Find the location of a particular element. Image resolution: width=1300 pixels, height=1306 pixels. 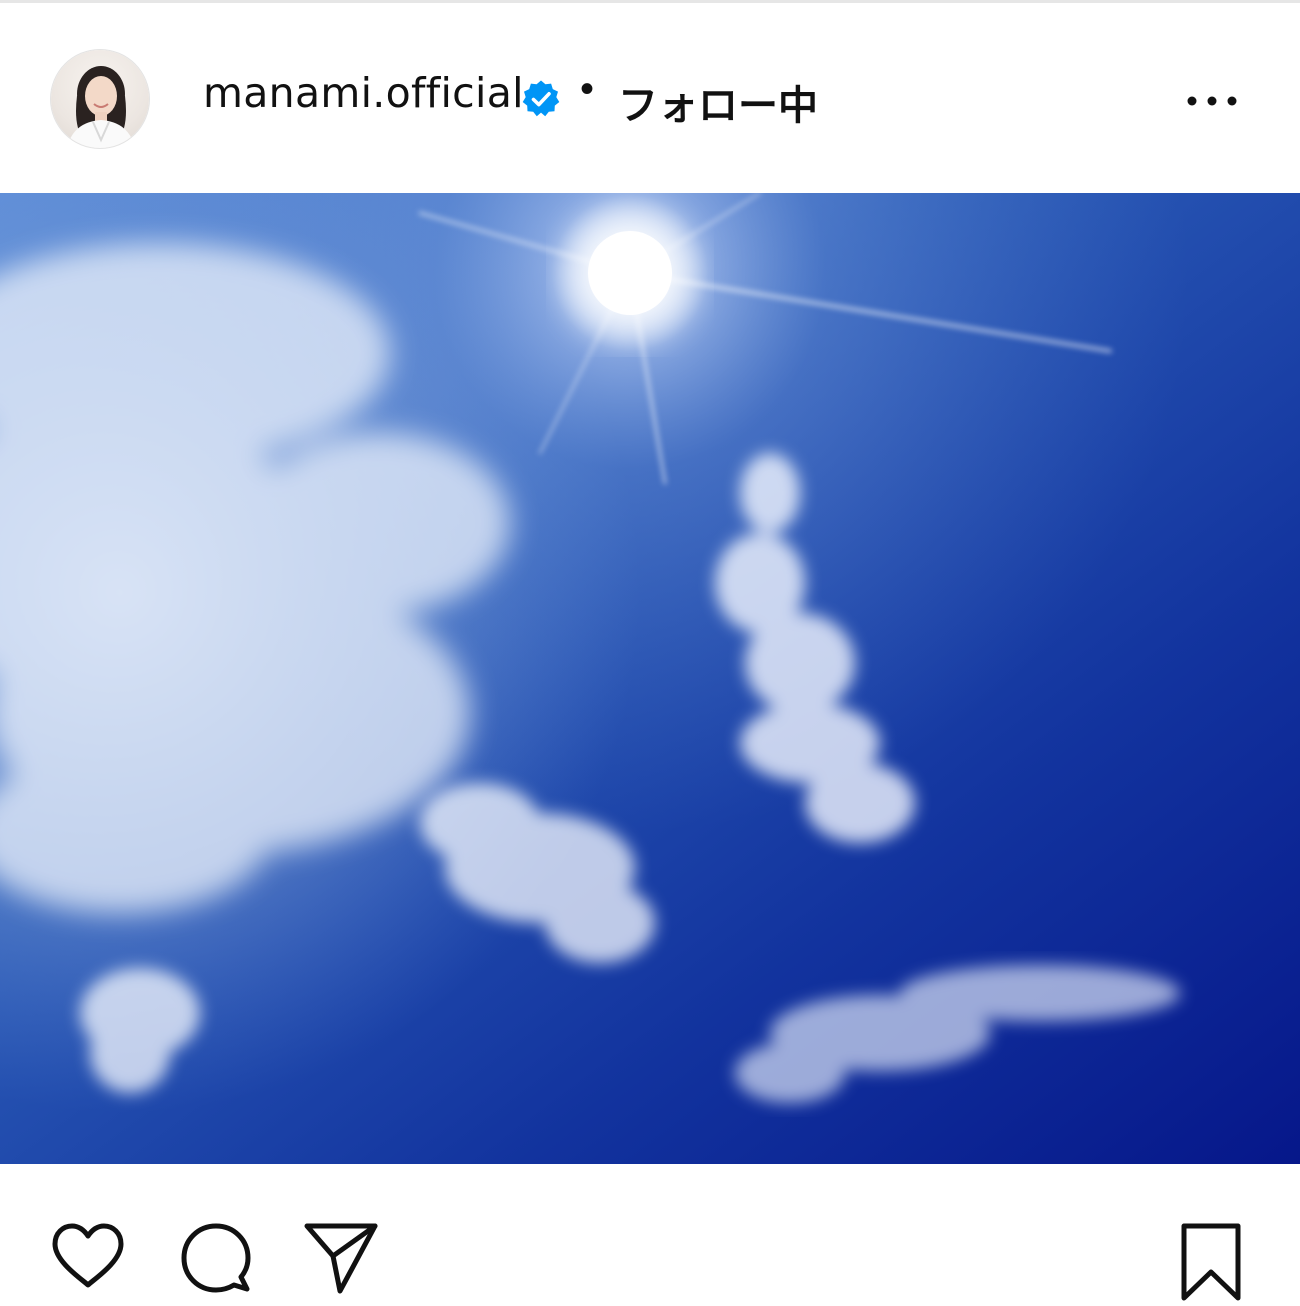

bookmark-icon is located at coordinates (1211, 1262).